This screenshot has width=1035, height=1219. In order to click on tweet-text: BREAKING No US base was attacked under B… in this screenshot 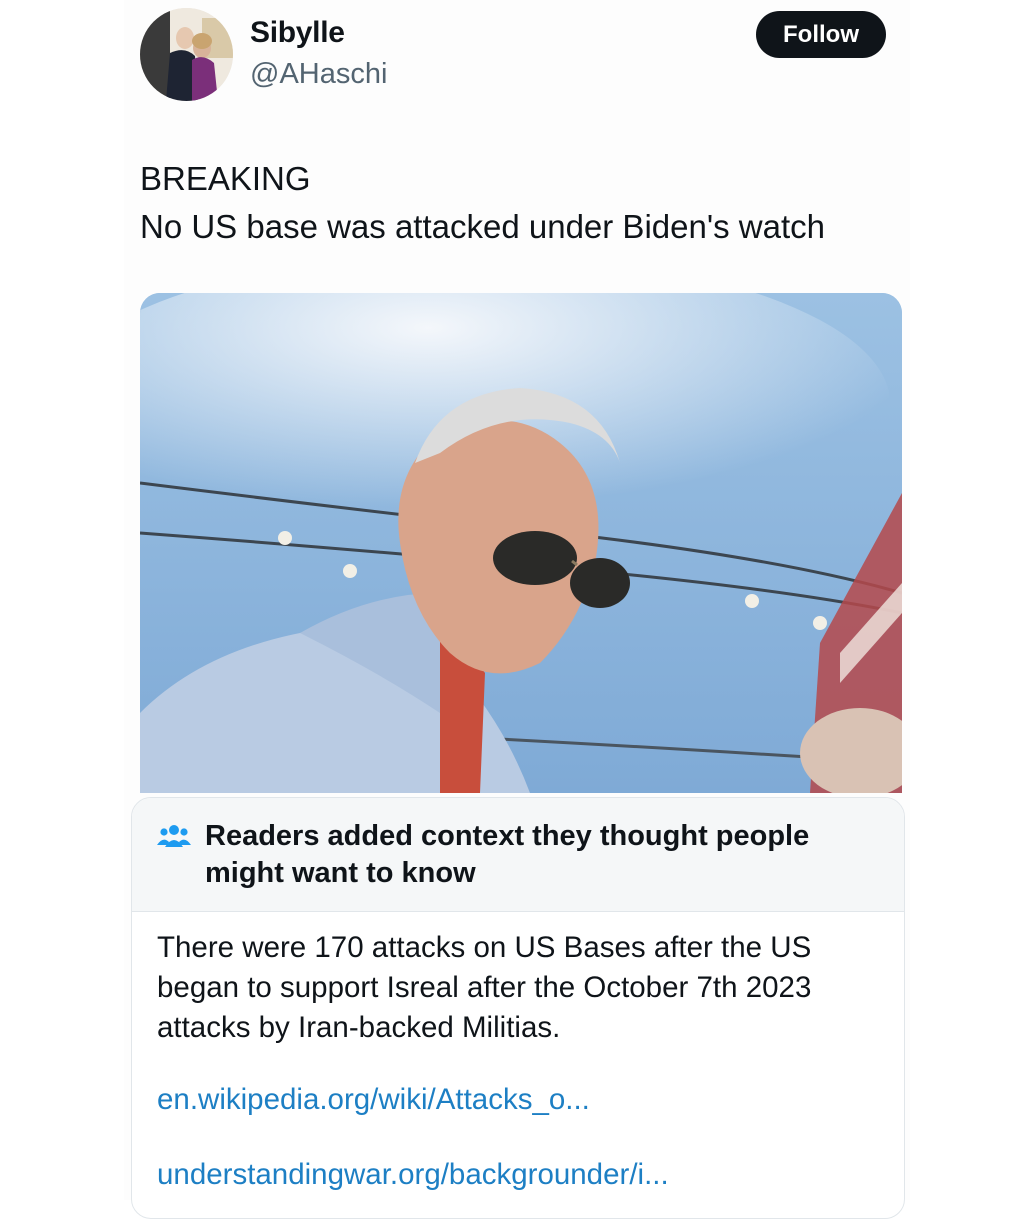, I will do `click(520, 203)`.